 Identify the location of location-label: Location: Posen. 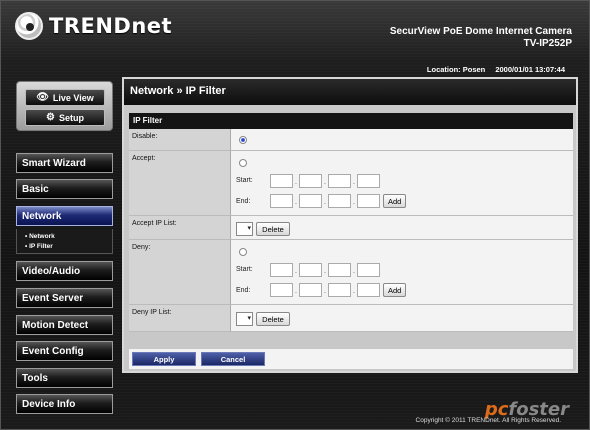
(456, 69).